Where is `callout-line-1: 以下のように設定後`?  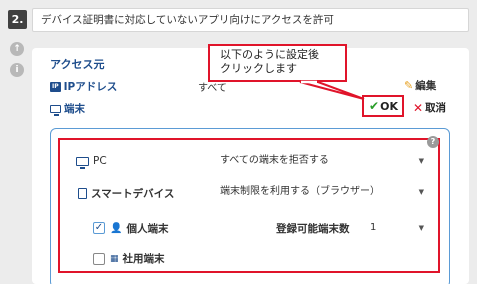
callout-line-1: 以下のように設定後 is located at coordinates (269, 54).